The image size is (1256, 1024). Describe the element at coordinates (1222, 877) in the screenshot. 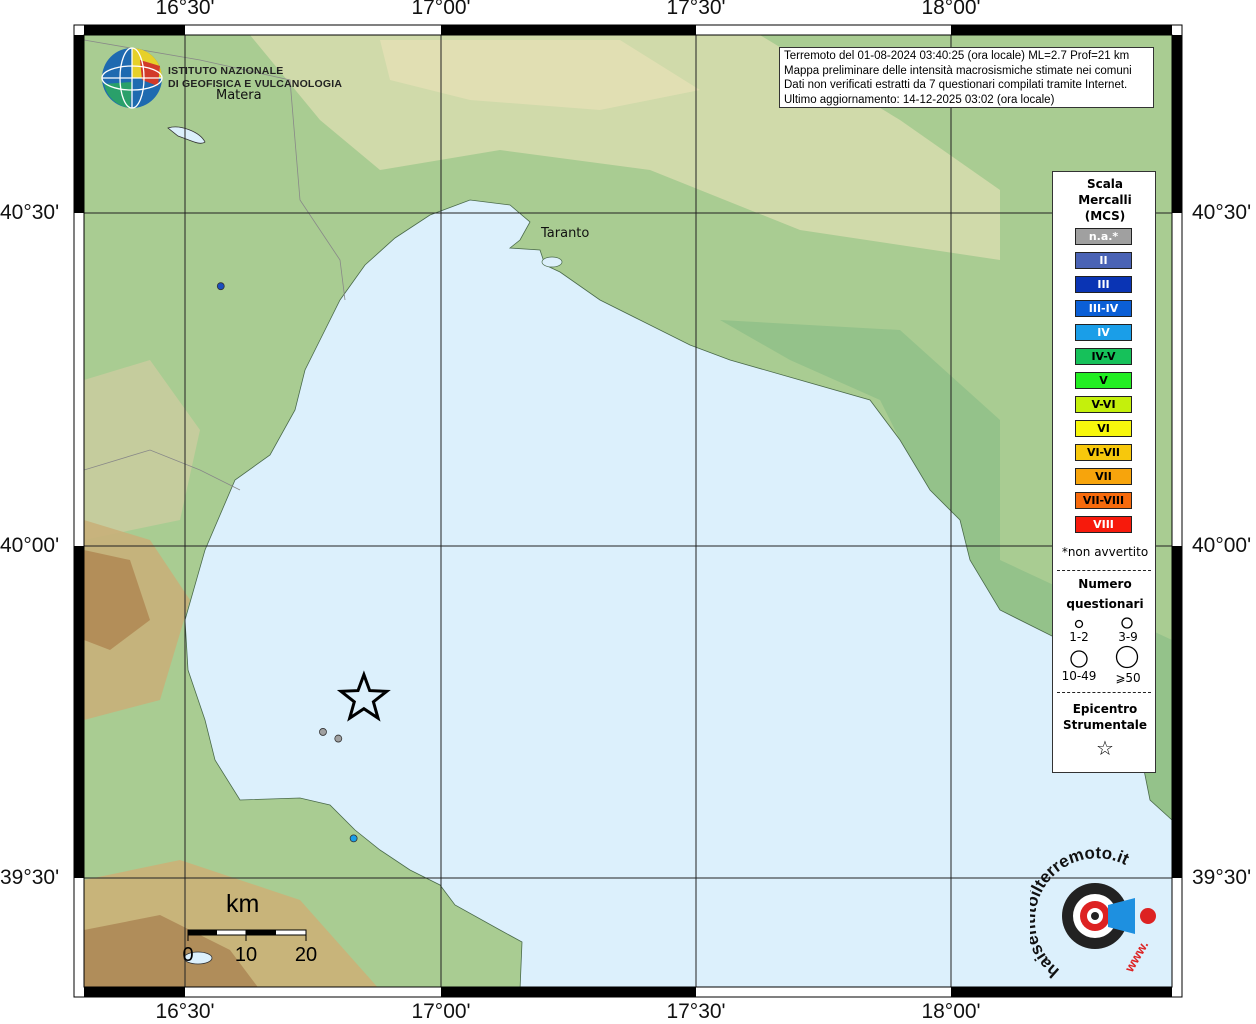

I see `lat-label-right-3: 39°30'` at that location.